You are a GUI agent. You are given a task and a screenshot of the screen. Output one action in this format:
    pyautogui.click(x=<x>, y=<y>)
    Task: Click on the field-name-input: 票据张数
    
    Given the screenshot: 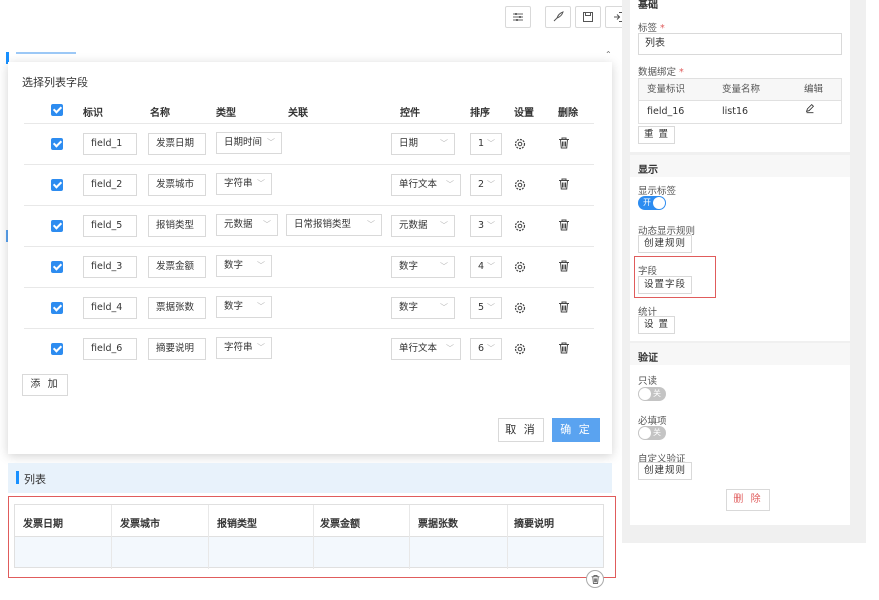 What is the action you would take?
    pyautogui.click(x=177, y=308)
    